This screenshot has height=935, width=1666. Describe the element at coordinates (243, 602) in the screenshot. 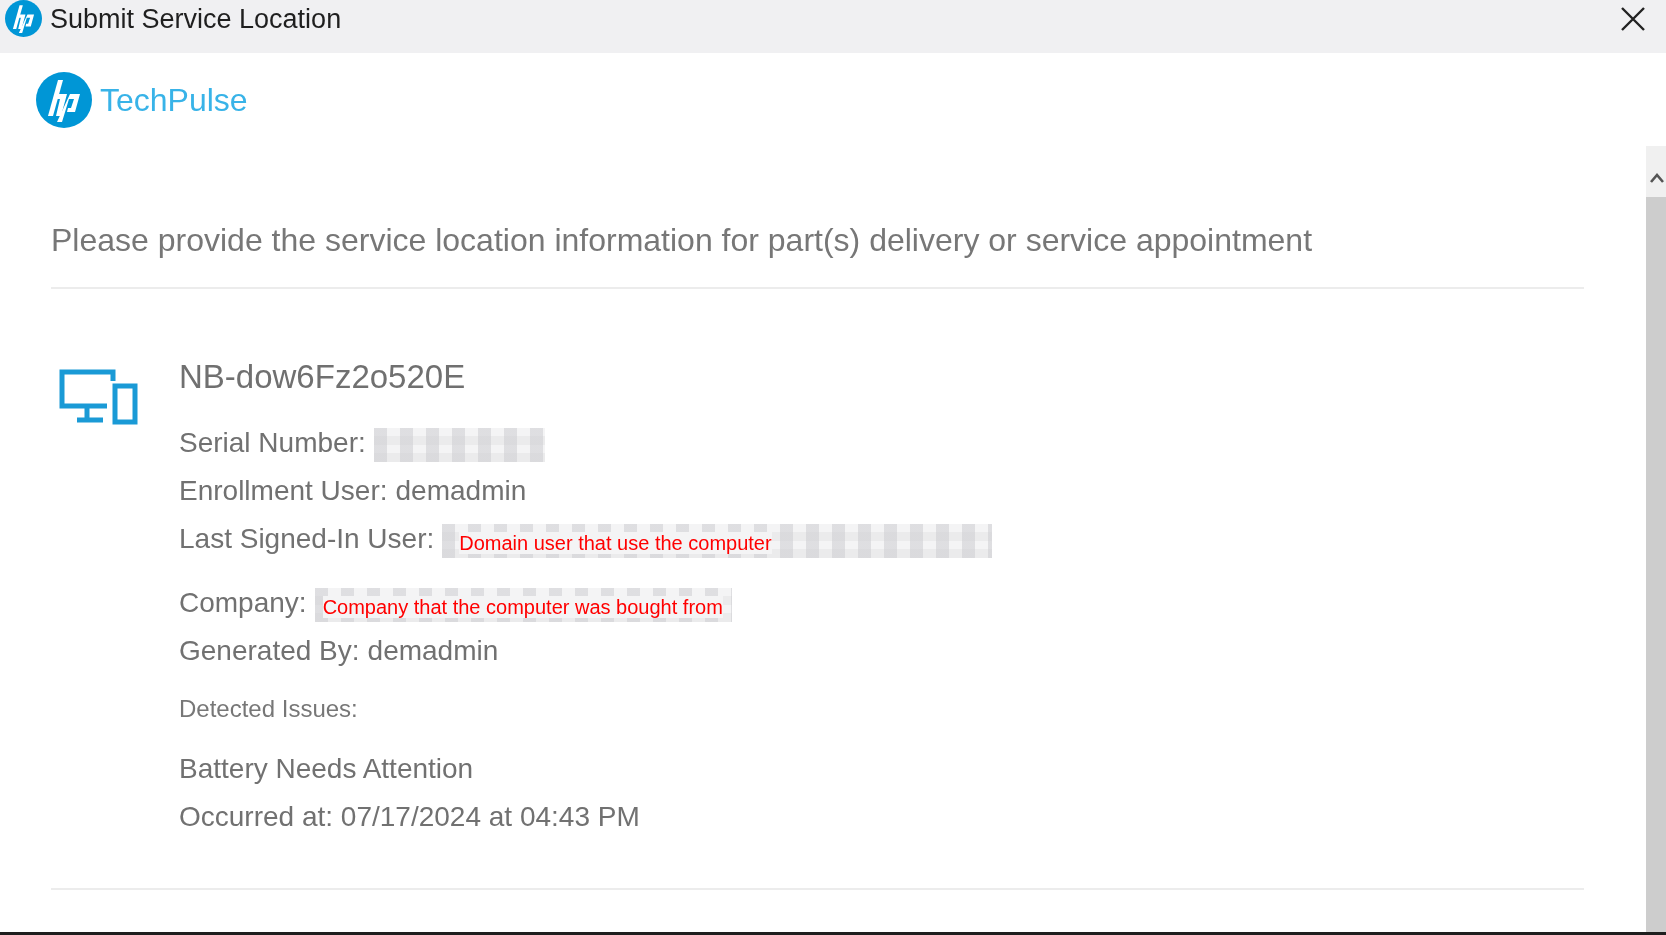

I see `field-label: Company:` at that location.